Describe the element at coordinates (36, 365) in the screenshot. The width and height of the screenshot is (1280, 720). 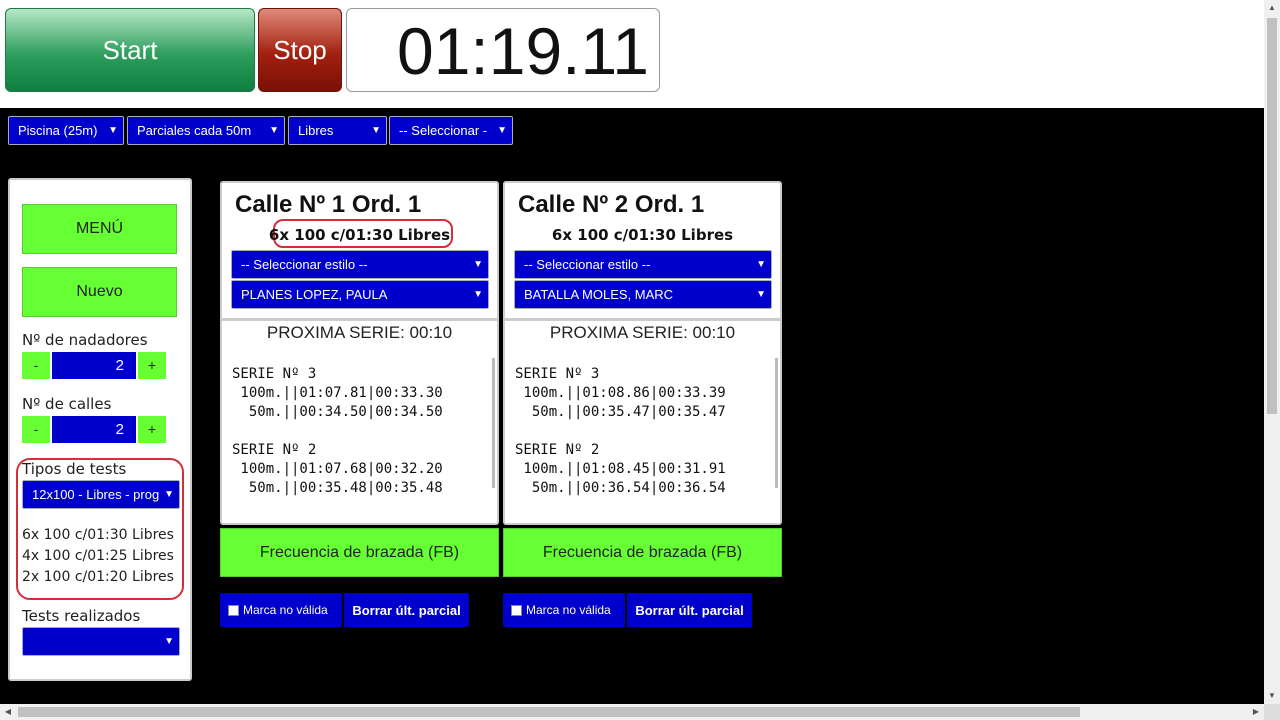
I see `swimmers-decrement-button: -` at that location.